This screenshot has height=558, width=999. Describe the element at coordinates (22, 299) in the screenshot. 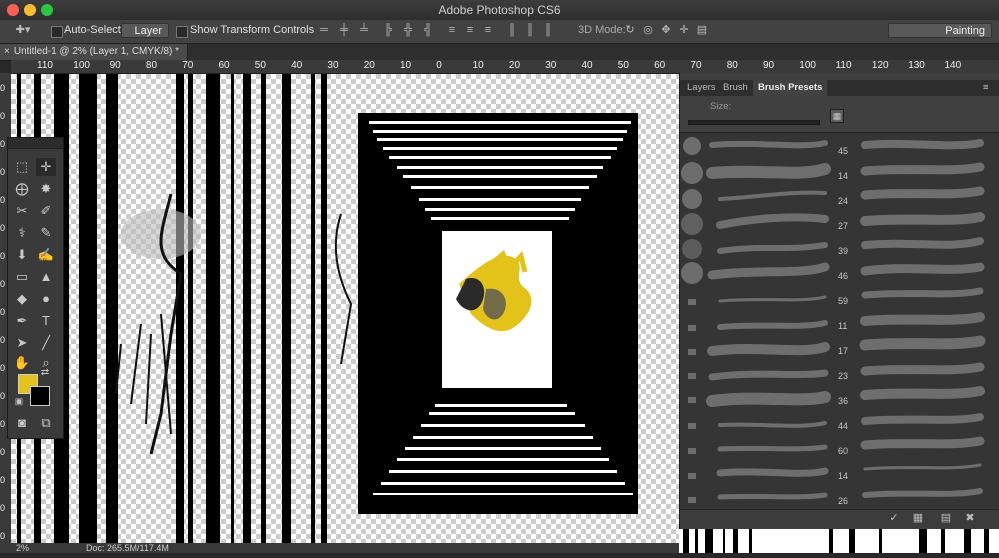

I see `blur-tool-icon: ◆` at that location.